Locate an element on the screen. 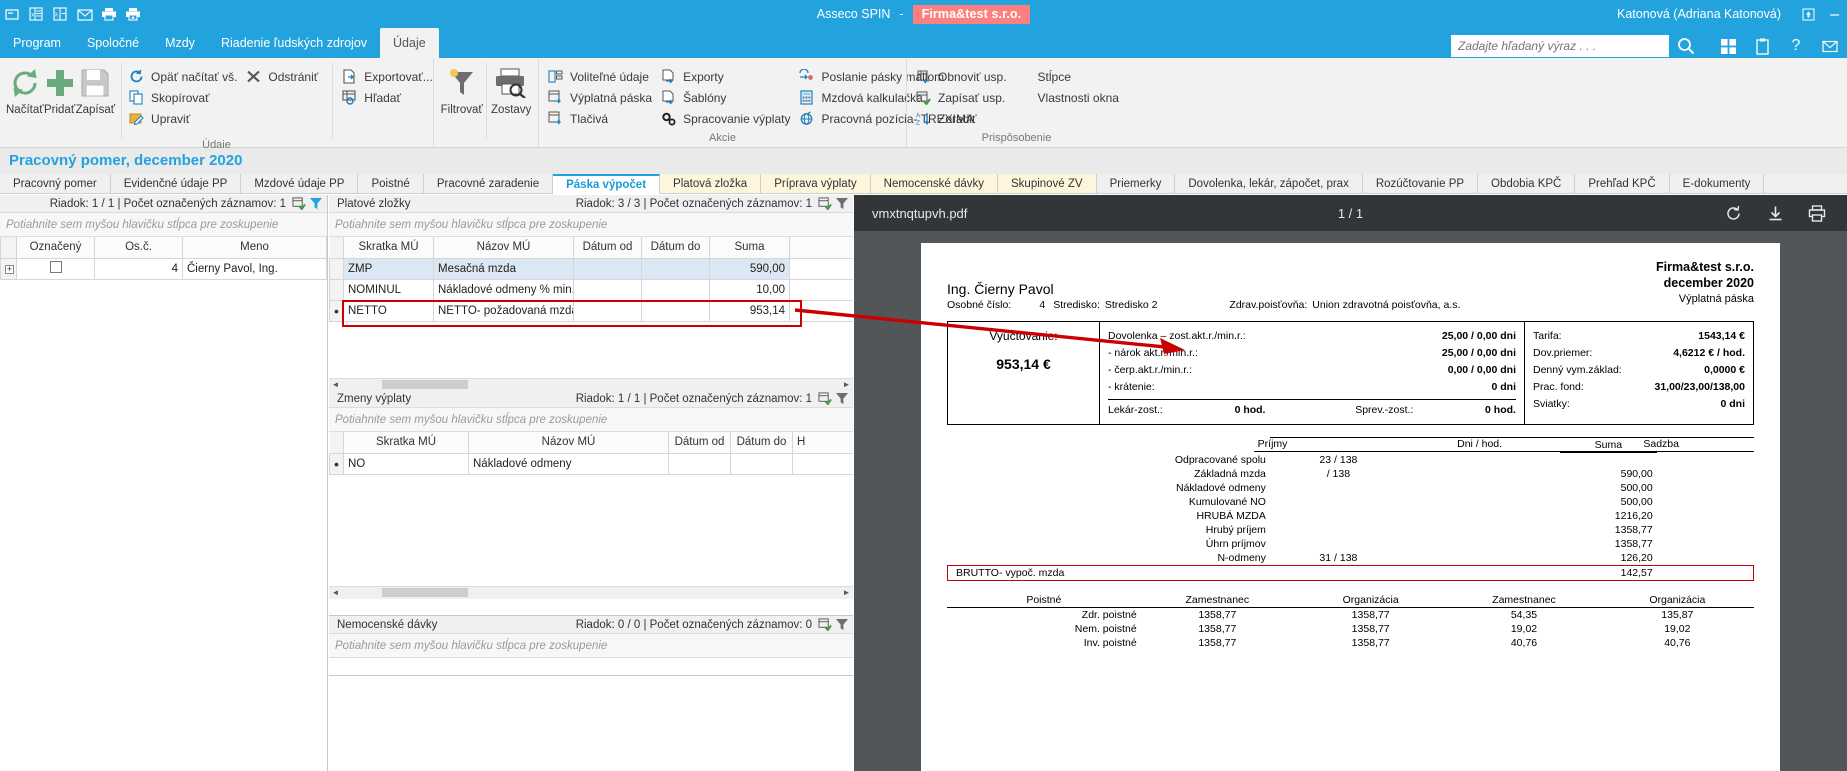  search-icon is located at coordinates (1686, 46).